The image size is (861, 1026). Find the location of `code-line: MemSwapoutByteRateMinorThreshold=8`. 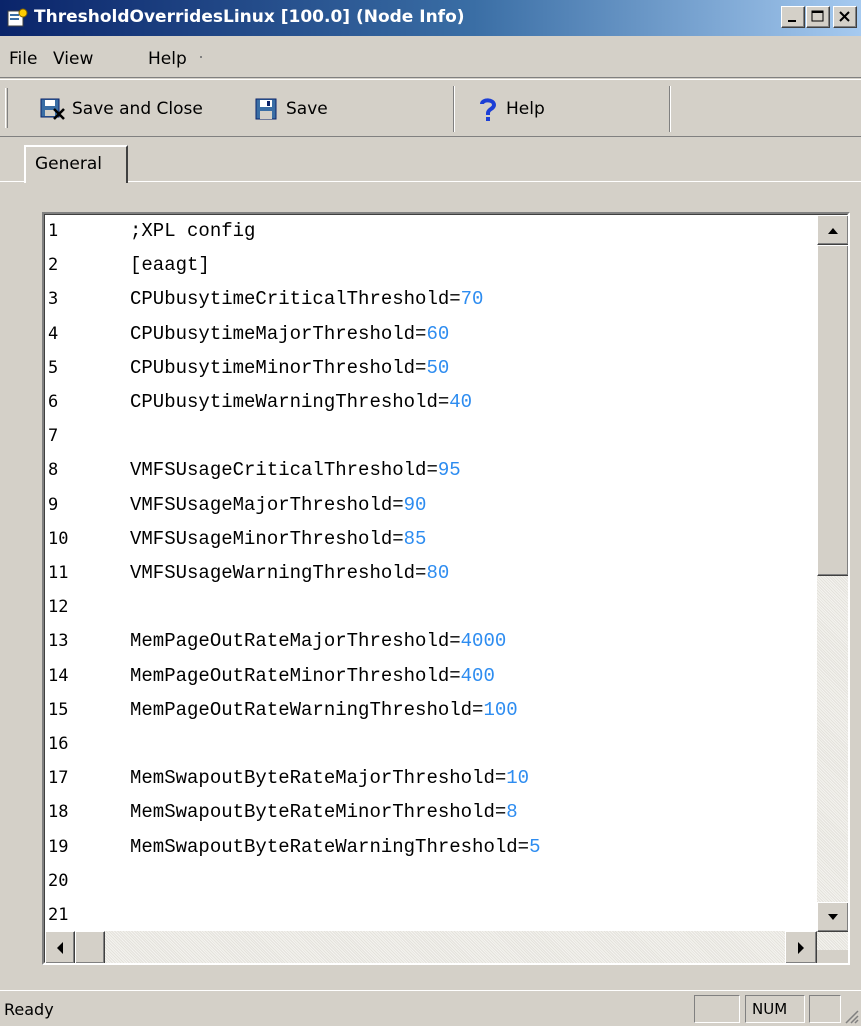

code-line: MemSwapoutByteRateMinorThreshold=8 is located at coordinates (324, 812).